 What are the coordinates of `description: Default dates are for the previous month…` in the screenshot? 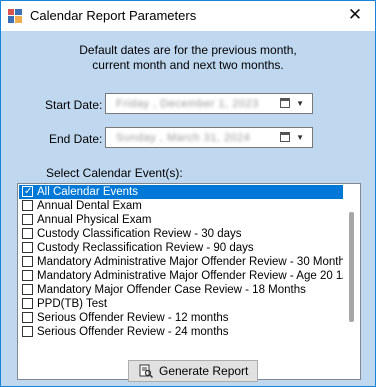 It's located at (188, 58).